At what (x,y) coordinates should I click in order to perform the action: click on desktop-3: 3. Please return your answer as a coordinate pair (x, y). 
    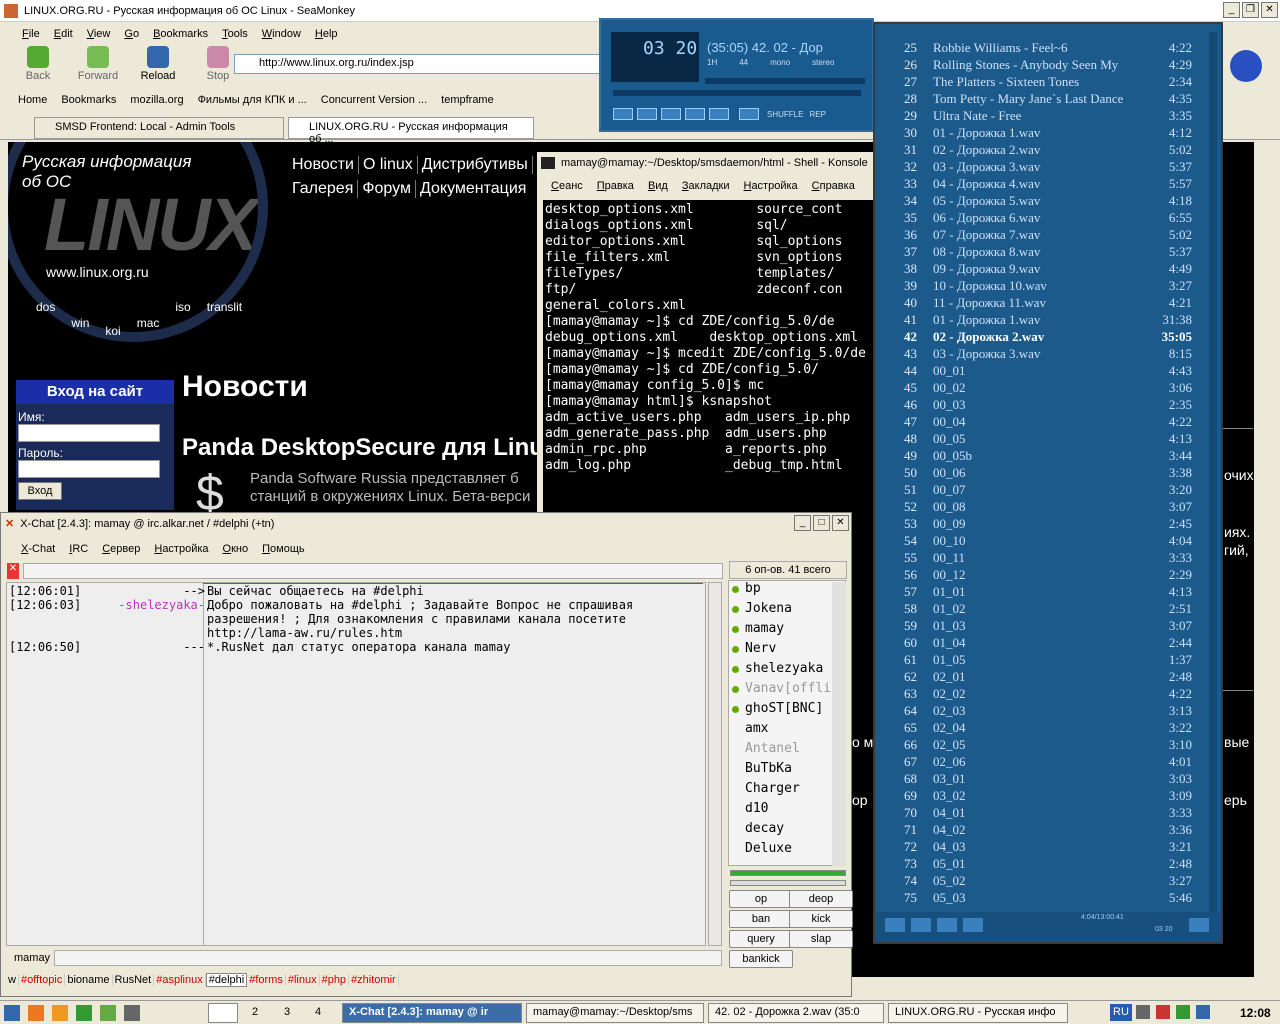
    Looking at the image, I should click on (287, 1012).